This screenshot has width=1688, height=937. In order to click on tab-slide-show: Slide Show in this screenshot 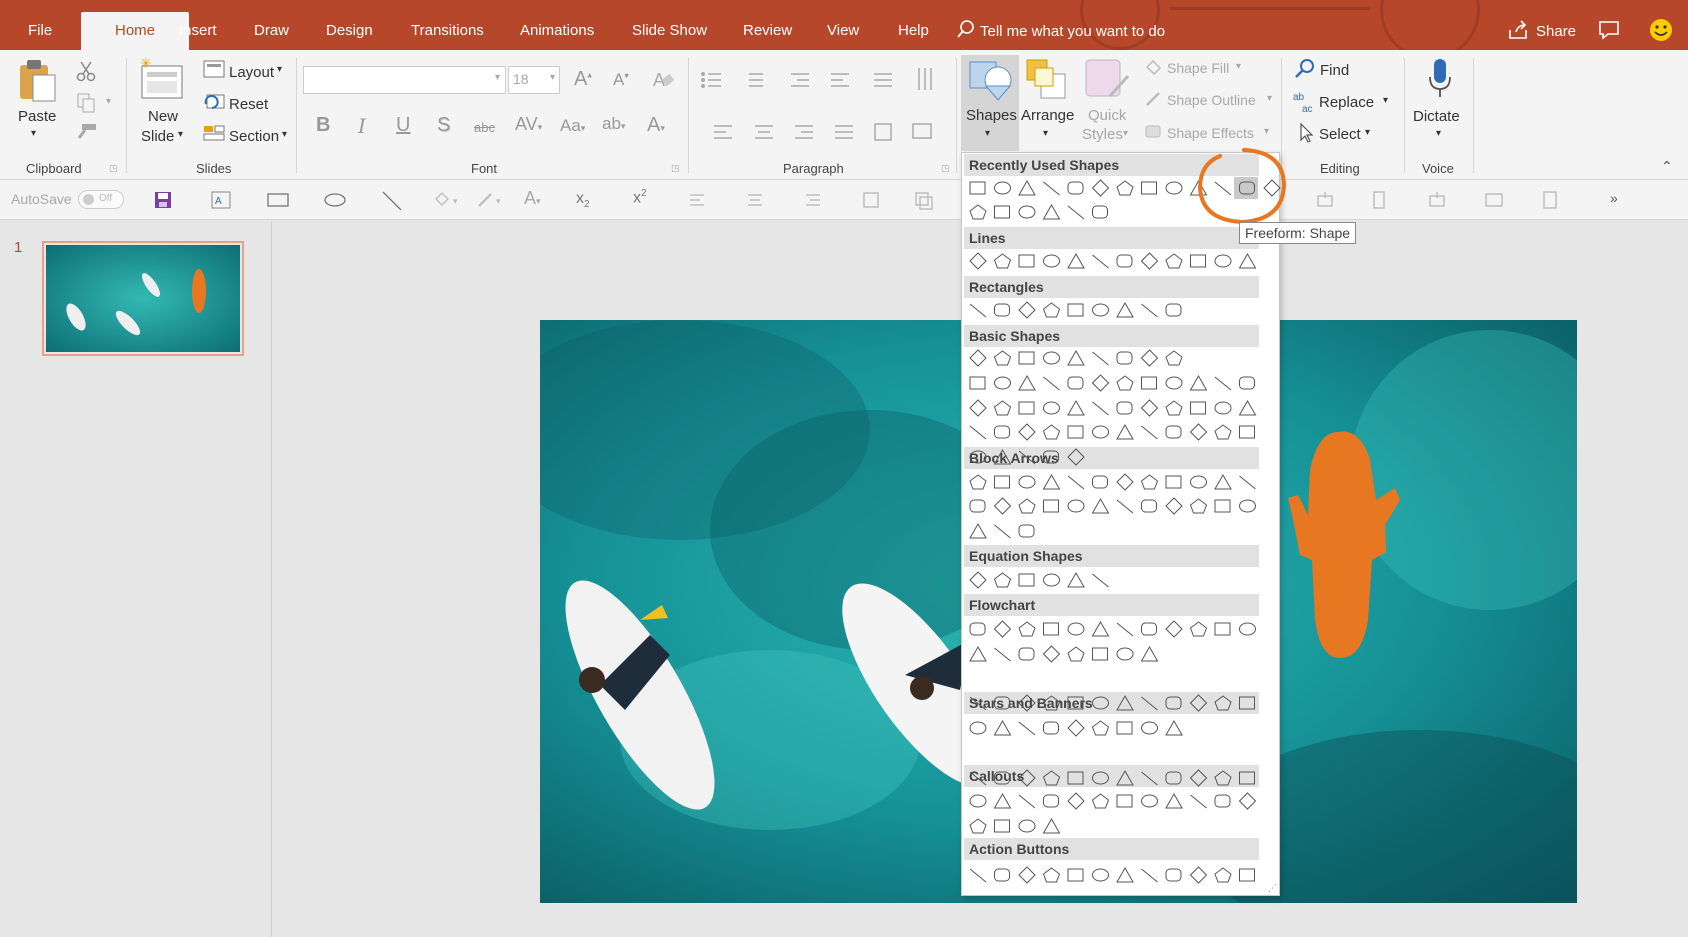, I will do `click(669, 25)`.